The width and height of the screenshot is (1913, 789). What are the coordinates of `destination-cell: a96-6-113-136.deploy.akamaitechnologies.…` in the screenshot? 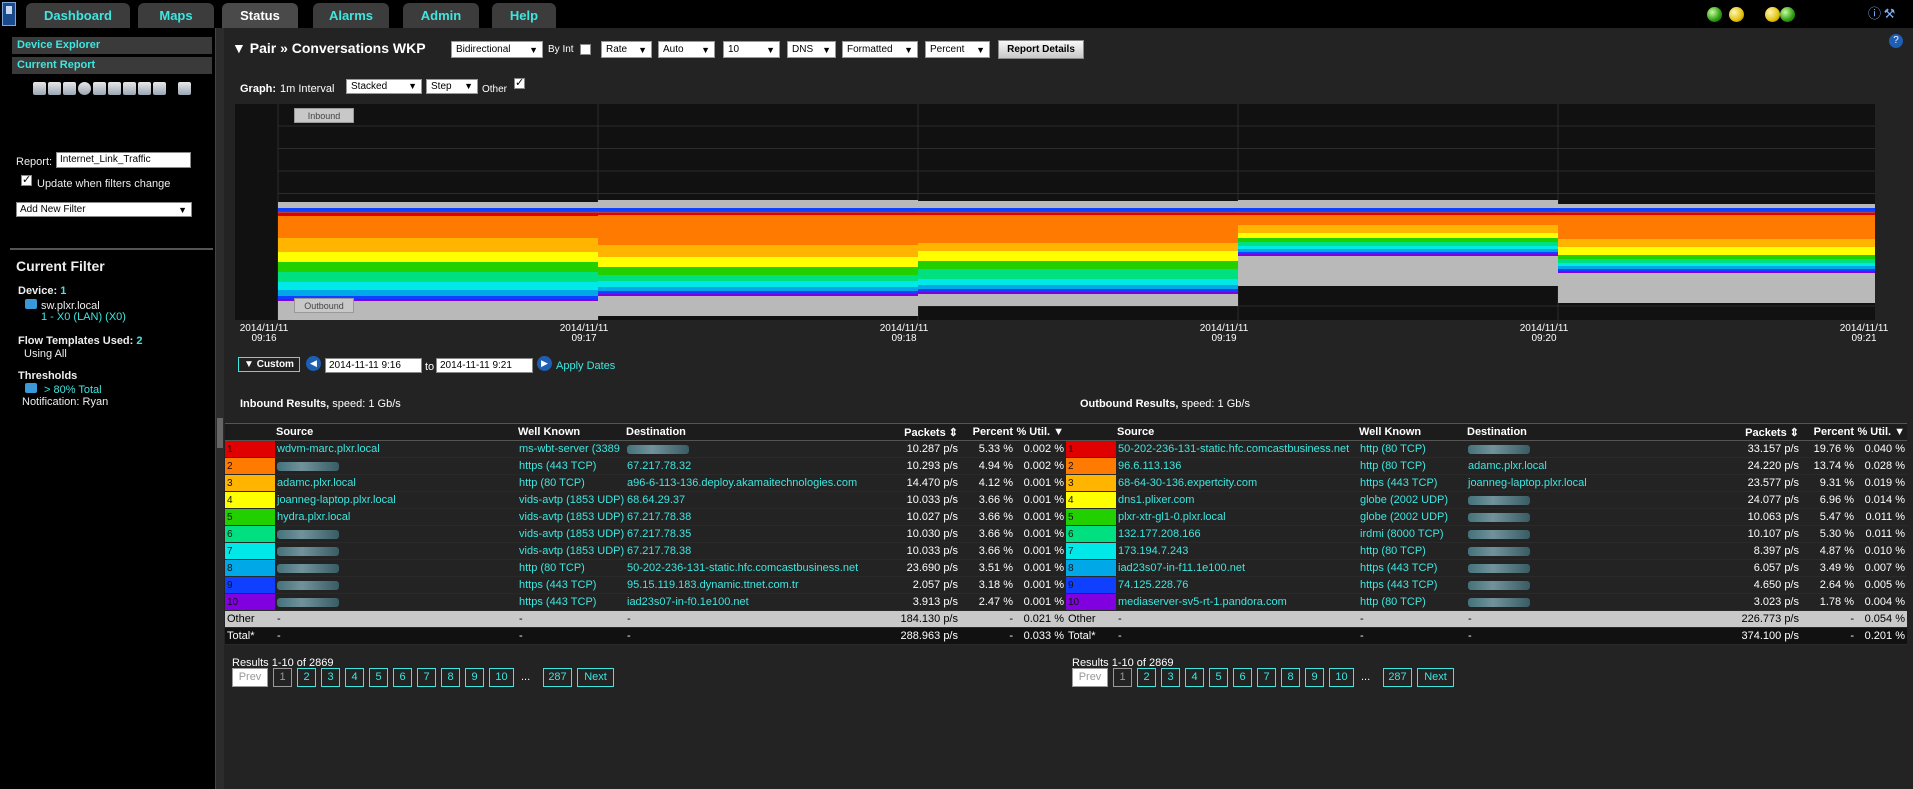 It's located at (752, 483).